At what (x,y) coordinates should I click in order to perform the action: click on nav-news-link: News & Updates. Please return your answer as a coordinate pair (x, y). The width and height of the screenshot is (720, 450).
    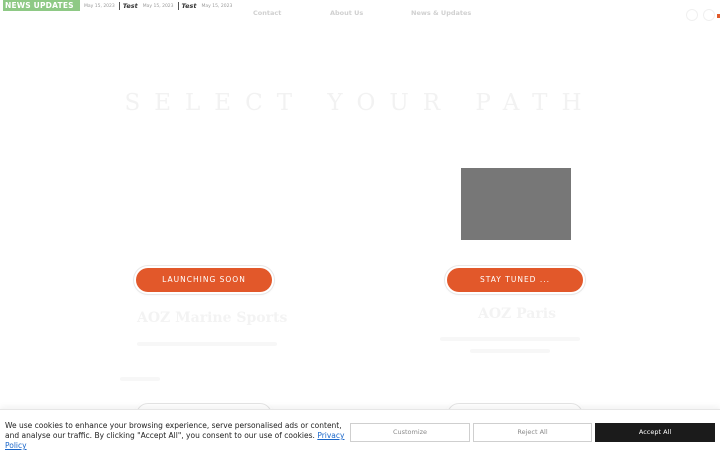
    Looking at the image, I should click on (441, 13).